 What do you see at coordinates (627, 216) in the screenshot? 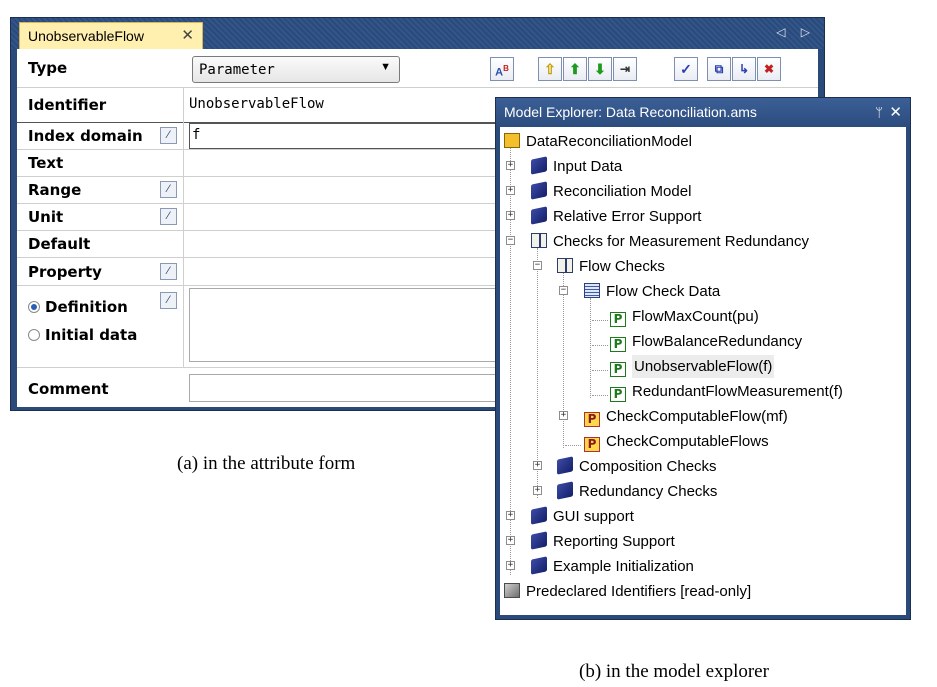
I see `tree-node-label: Relative Error Support` at bounding box center [627, 216].